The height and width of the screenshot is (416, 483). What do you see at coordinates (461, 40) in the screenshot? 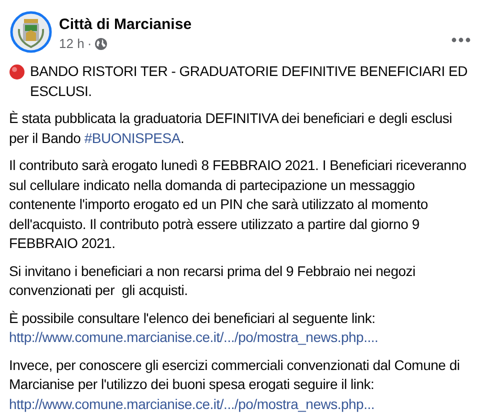
I see `more-options-icon` at bounding box center [461, 40].